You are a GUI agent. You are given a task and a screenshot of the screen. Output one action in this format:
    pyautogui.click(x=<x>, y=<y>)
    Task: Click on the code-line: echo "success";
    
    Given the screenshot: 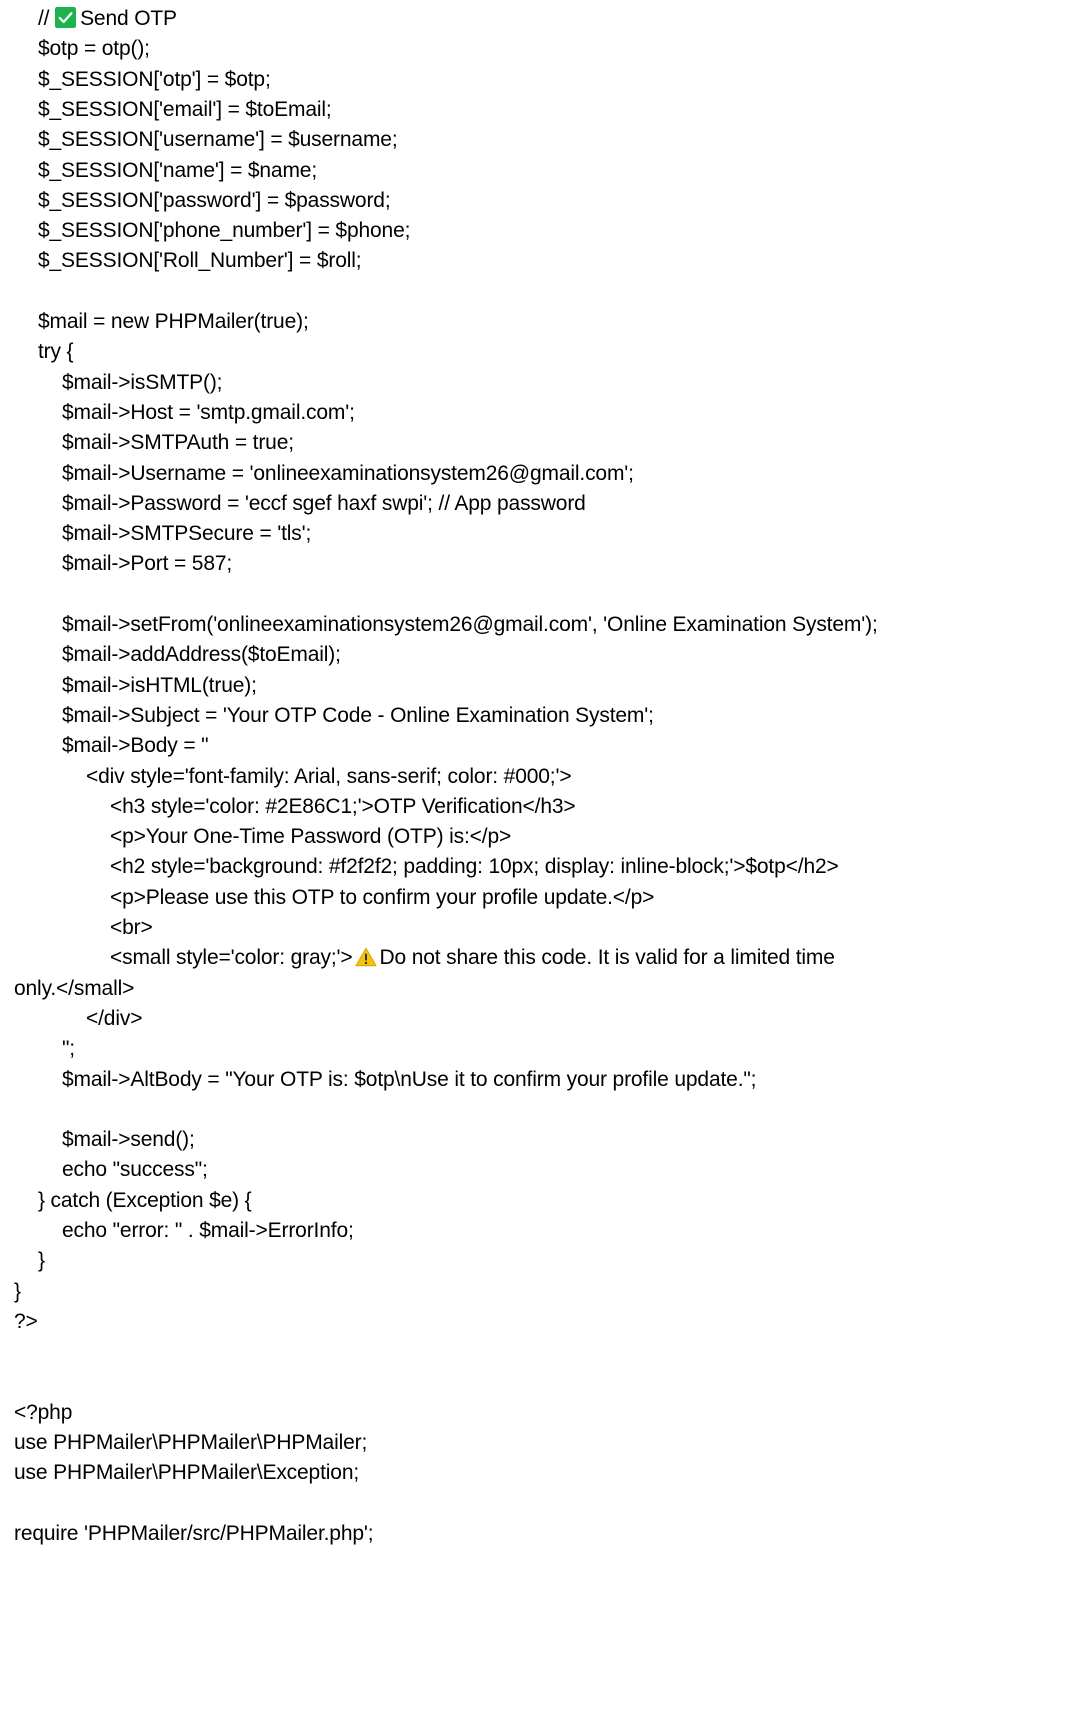 What is the action you would take?
    pyautogui.click(x=135, y=1170)
    